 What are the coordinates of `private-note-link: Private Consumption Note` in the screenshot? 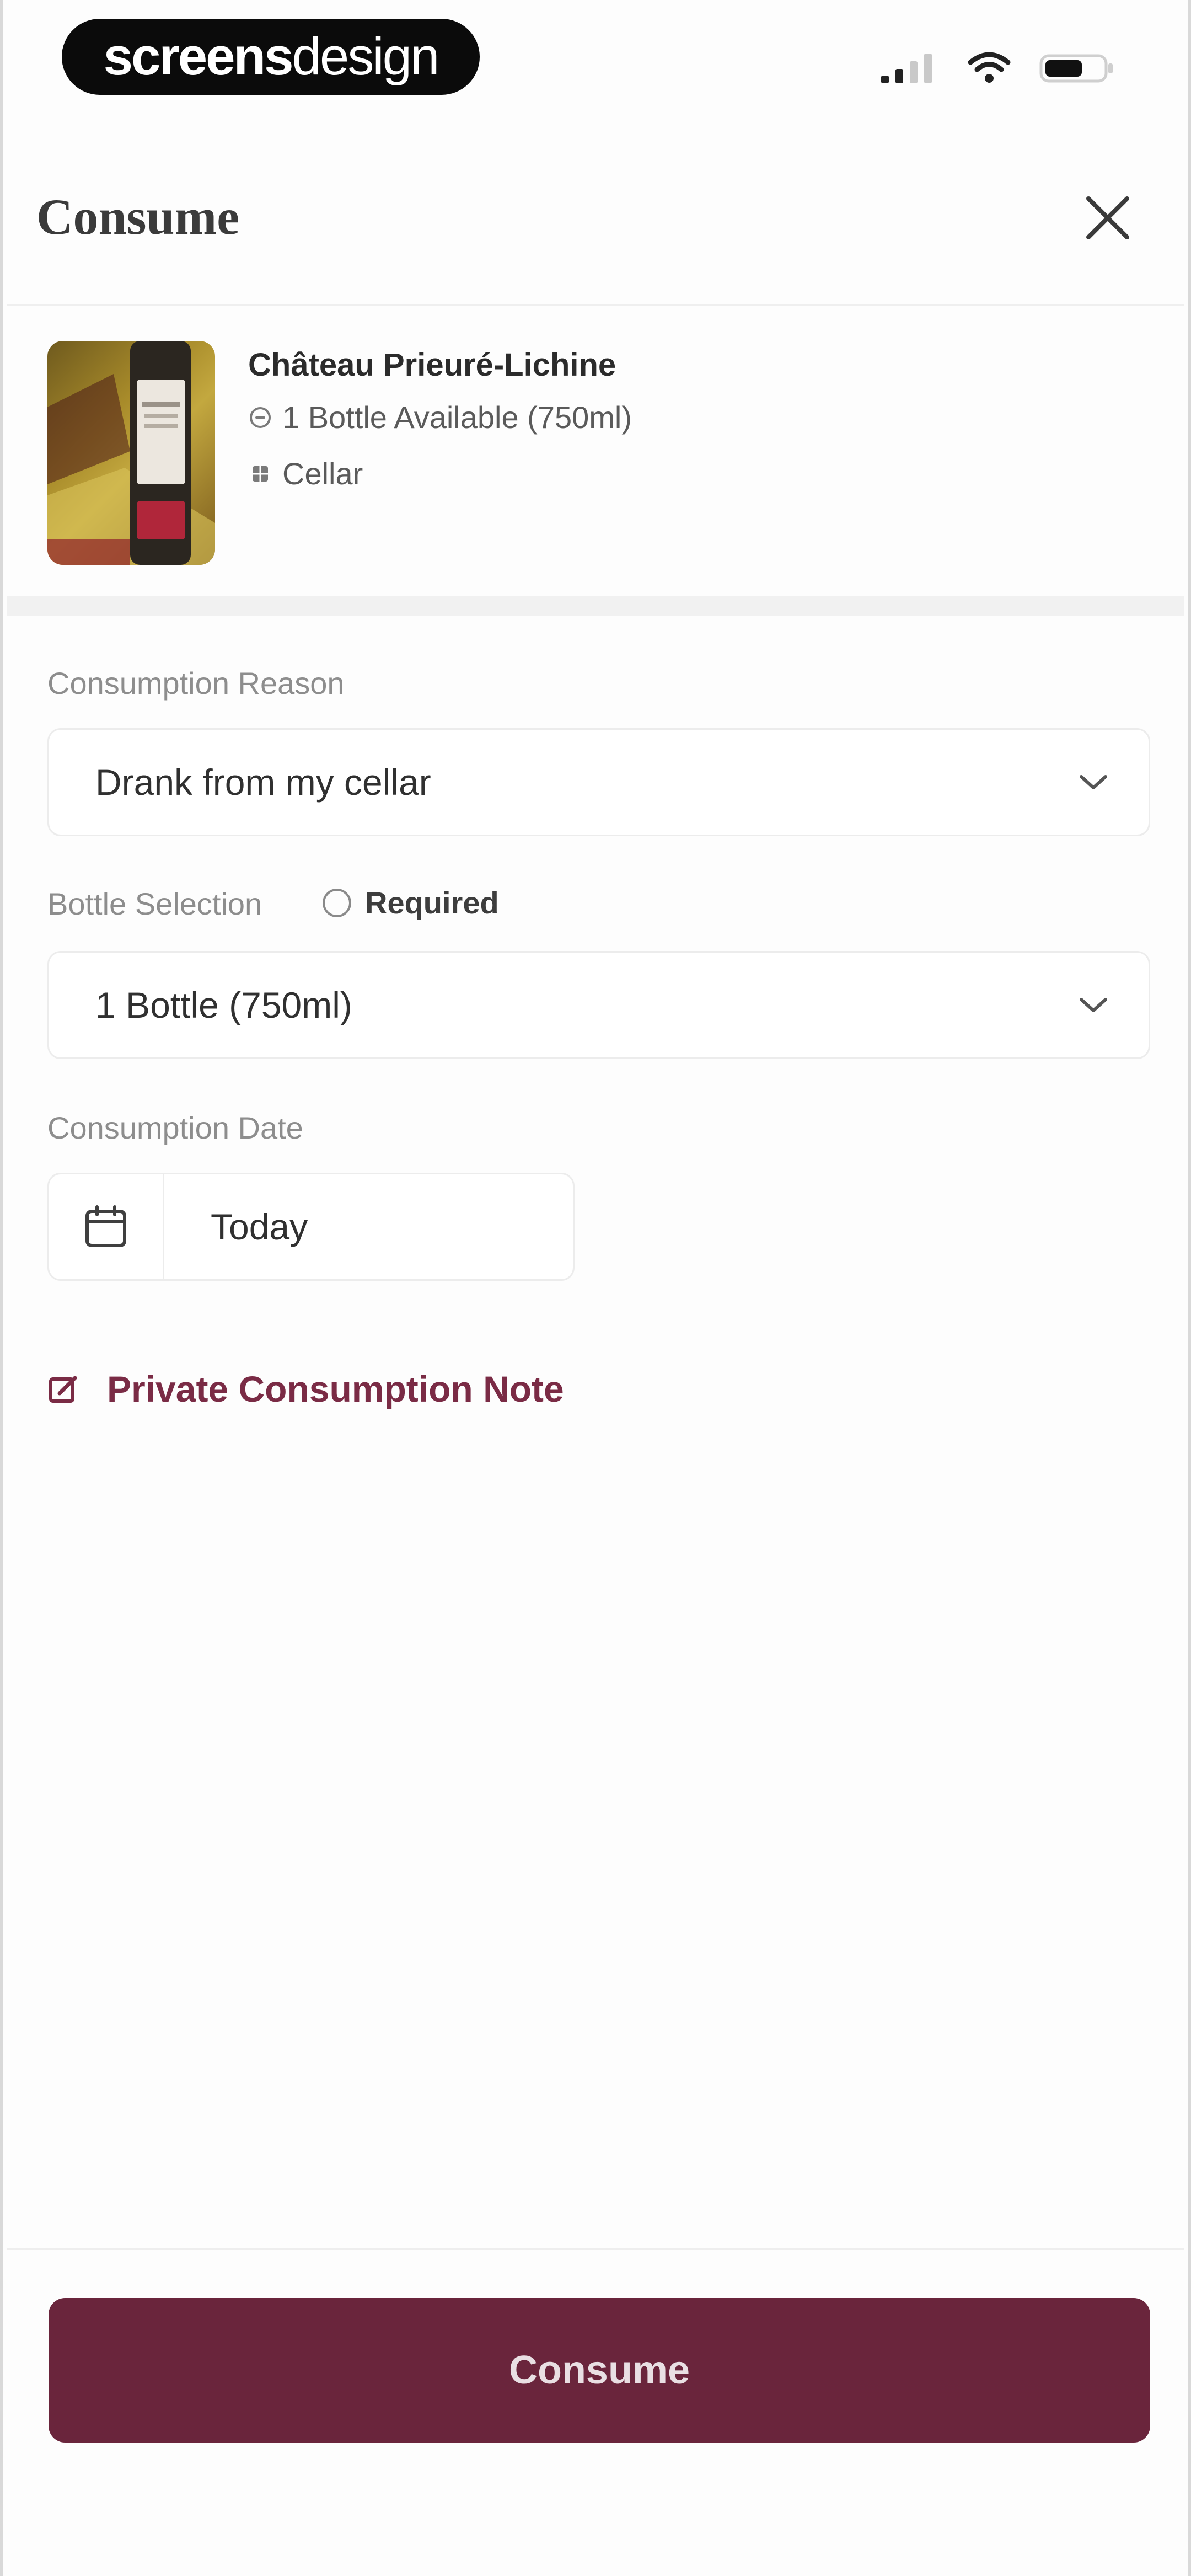 It's located at (305, 1389).